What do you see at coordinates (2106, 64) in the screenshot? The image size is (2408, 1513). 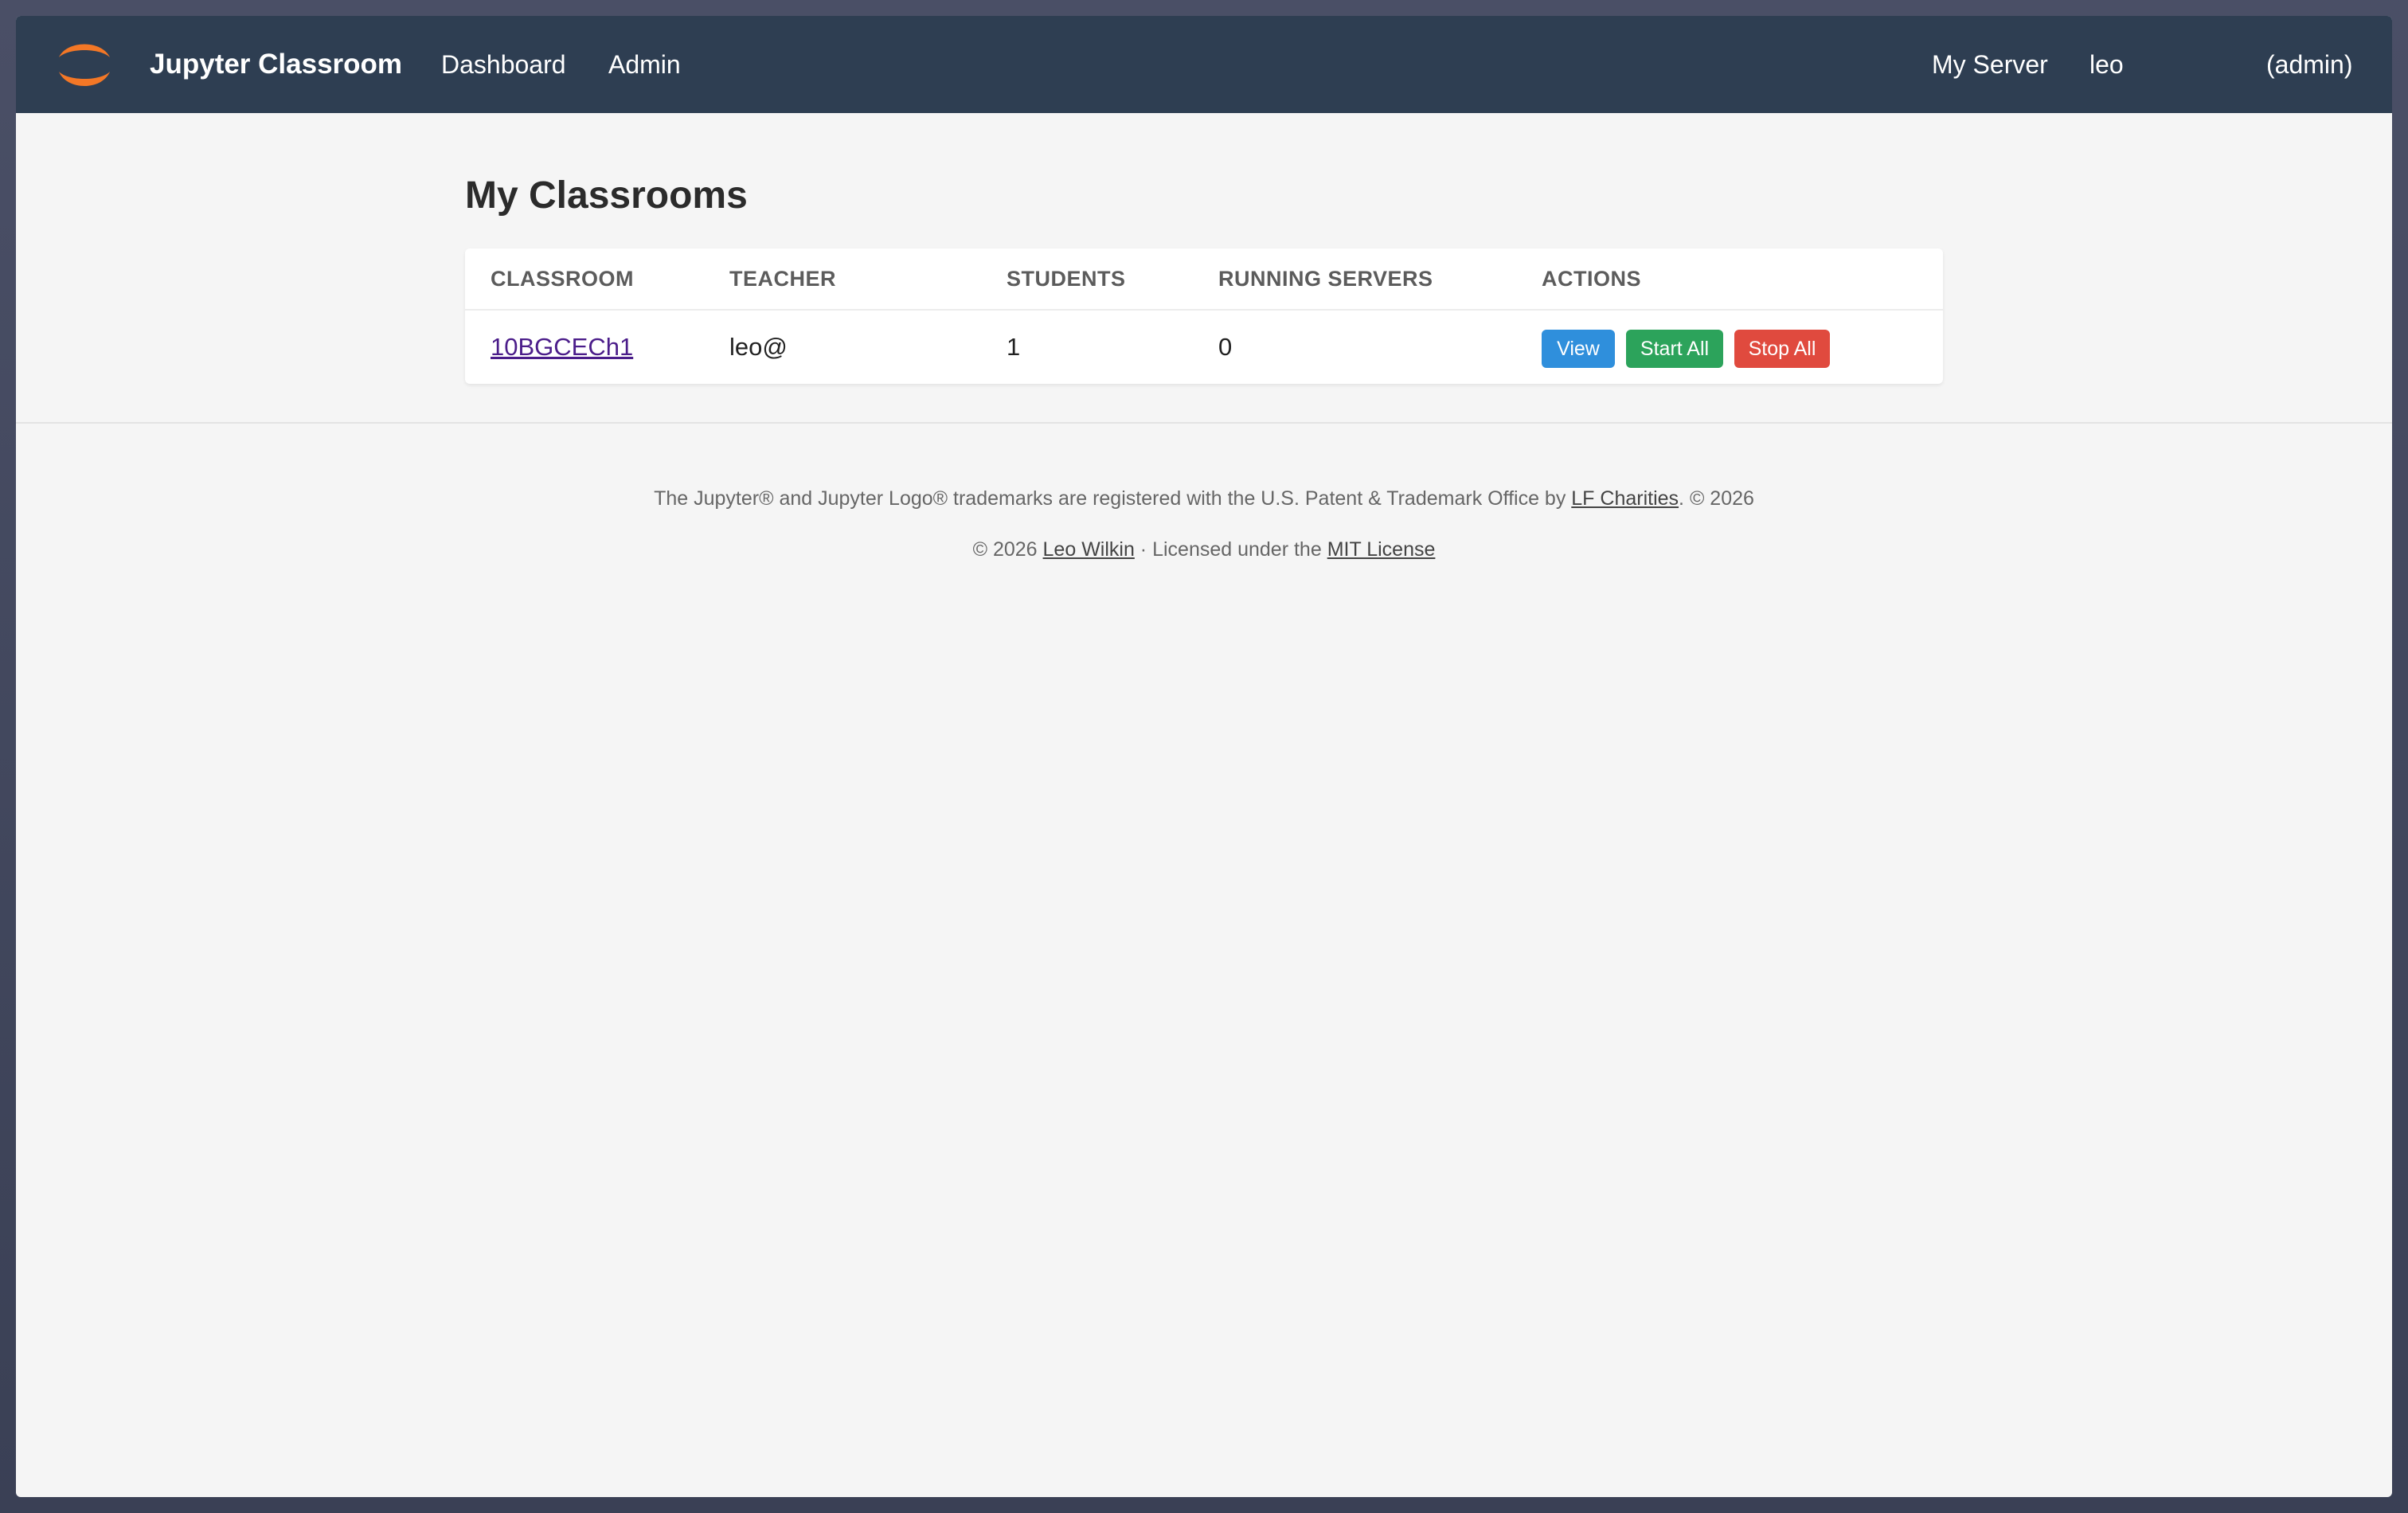 I see `user-name: leo` at bounding box center [2106, 64].